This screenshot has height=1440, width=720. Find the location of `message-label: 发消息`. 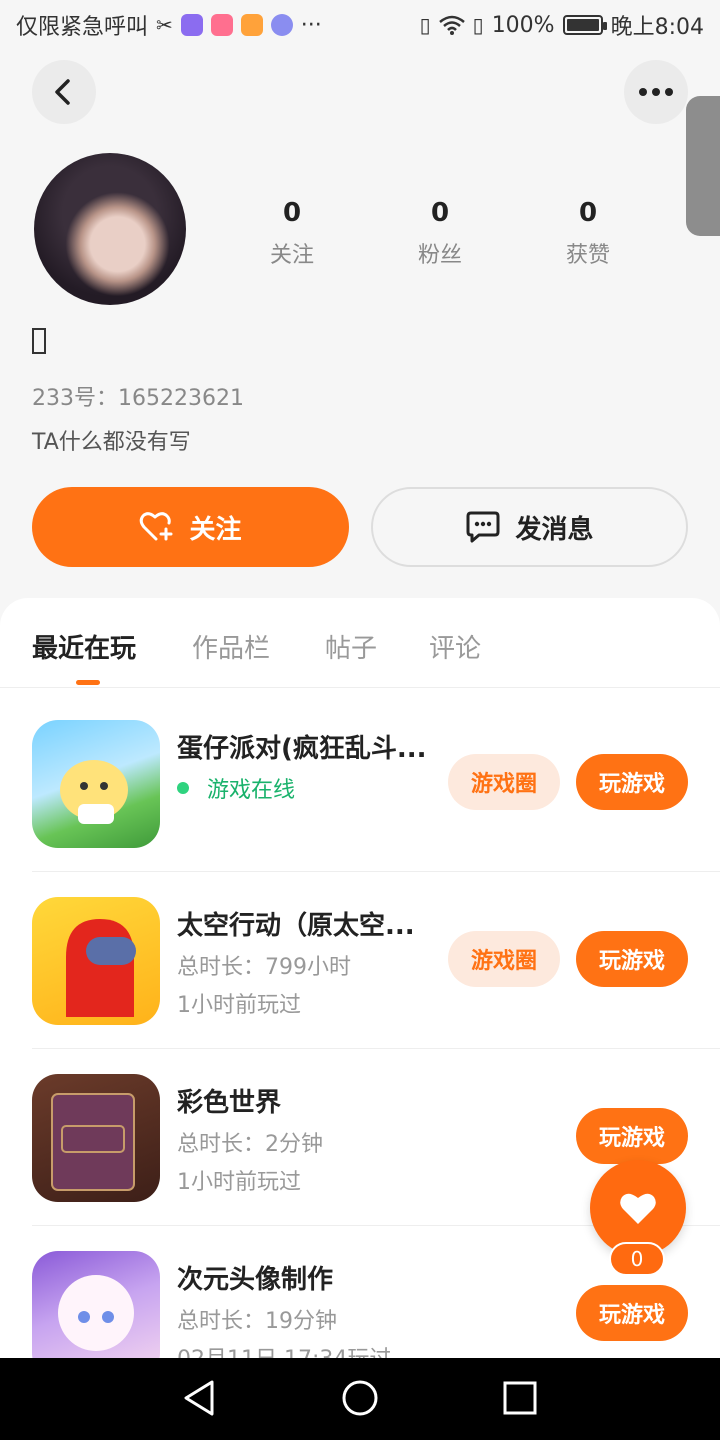

message-label: 发消息 is located at coordinates (554, 529).